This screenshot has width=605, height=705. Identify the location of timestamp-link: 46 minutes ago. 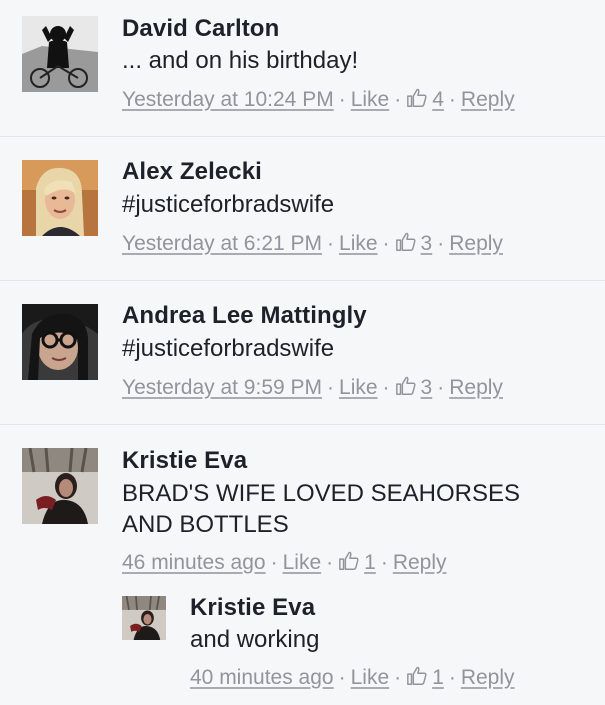
(194, 562).